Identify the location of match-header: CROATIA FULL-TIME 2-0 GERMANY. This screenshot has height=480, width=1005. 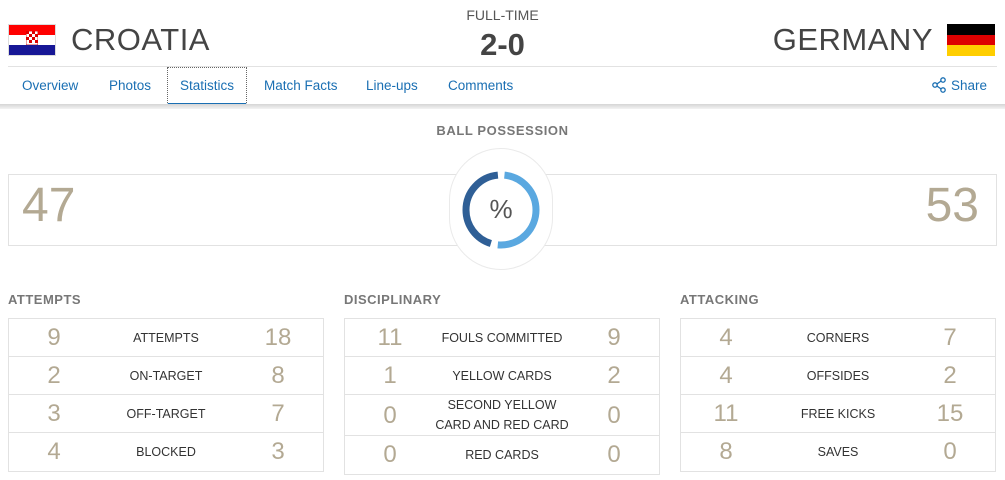
(502, 33).